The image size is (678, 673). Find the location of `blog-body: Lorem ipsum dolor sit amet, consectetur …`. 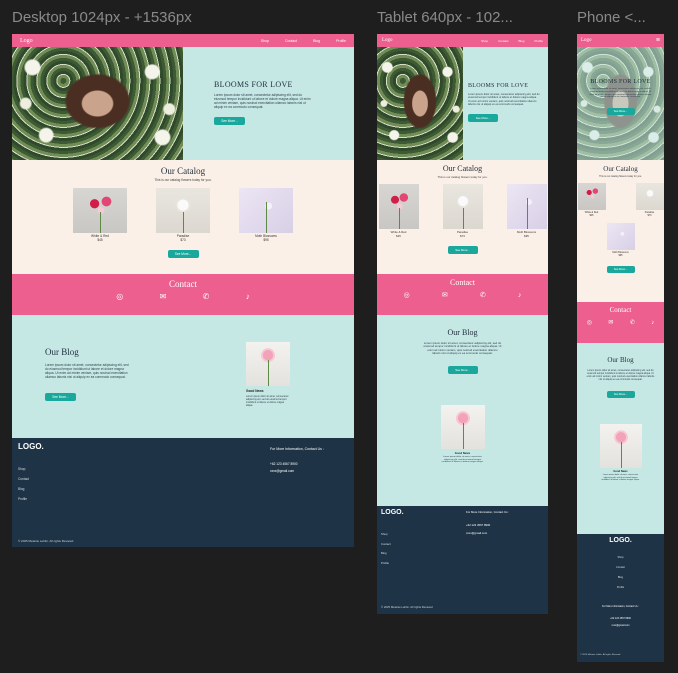

blog-body: Lorem ipsum dolor sit amet, consectetur … is located at coordinates (620, 375).